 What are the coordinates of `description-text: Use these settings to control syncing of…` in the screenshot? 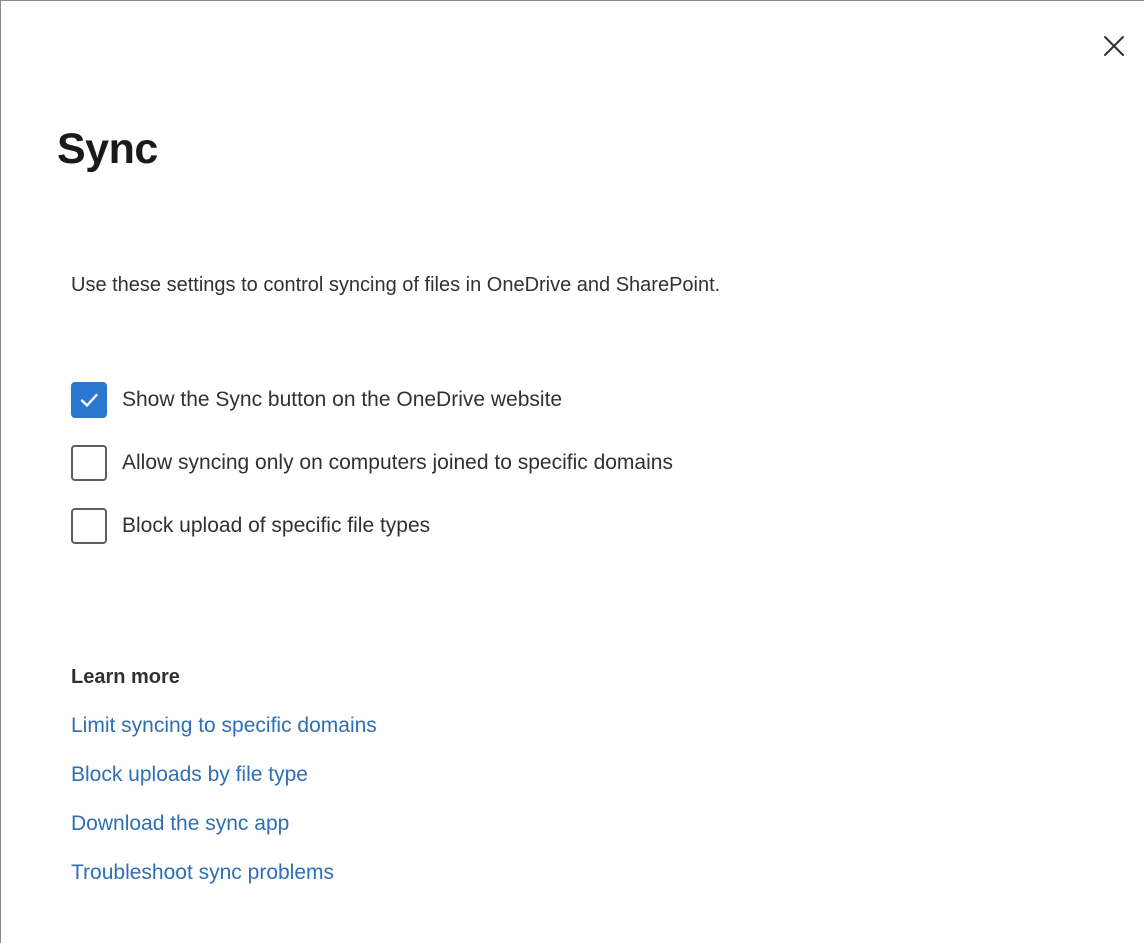 It's located at (396, 285).